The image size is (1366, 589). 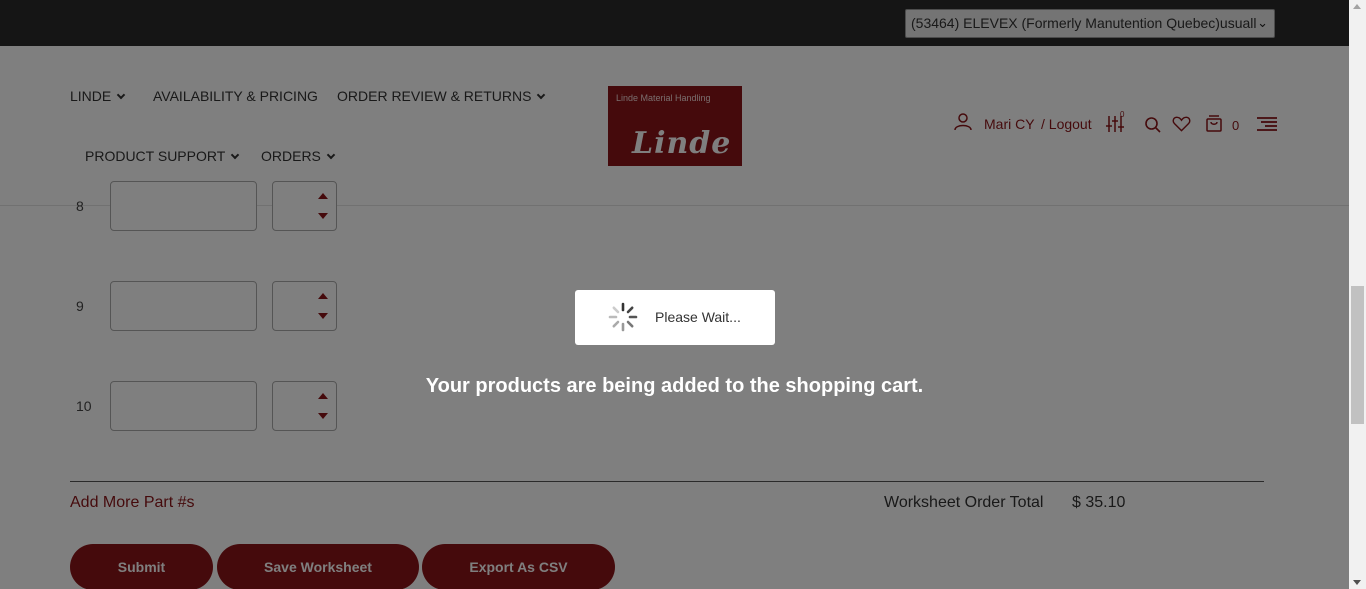 I want to click on spinner-icon, so click(x=623, y=317).